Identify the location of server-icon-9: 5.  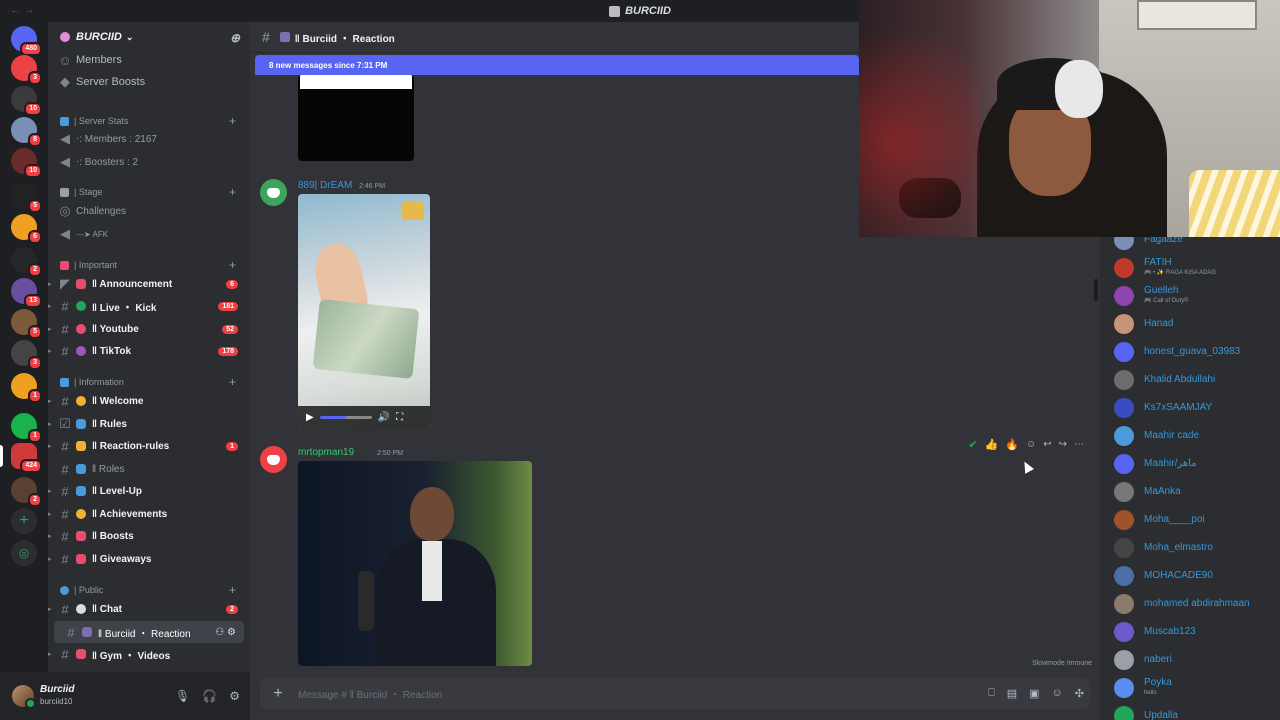
(26, 324).